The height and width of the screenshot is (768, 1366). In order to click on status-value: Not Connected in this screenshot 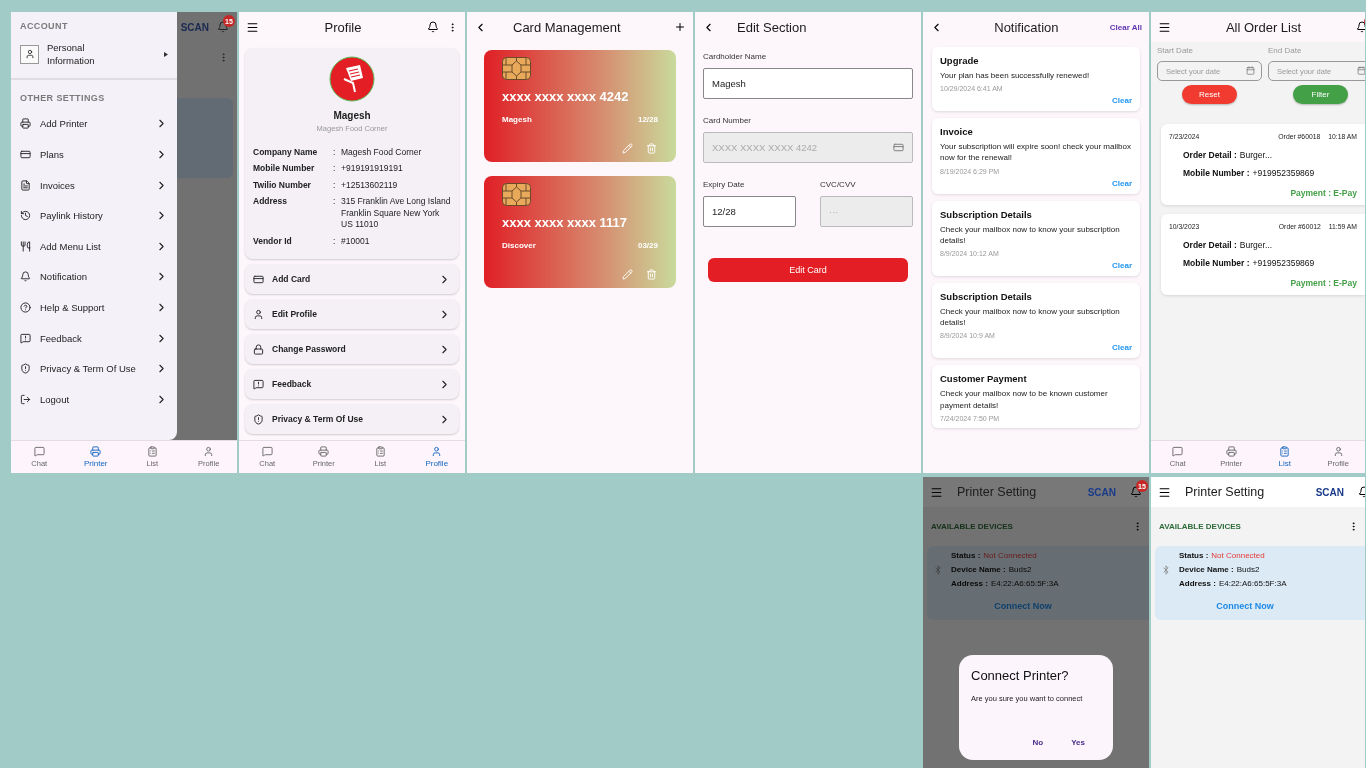, I will do `click(1010, 555)`.